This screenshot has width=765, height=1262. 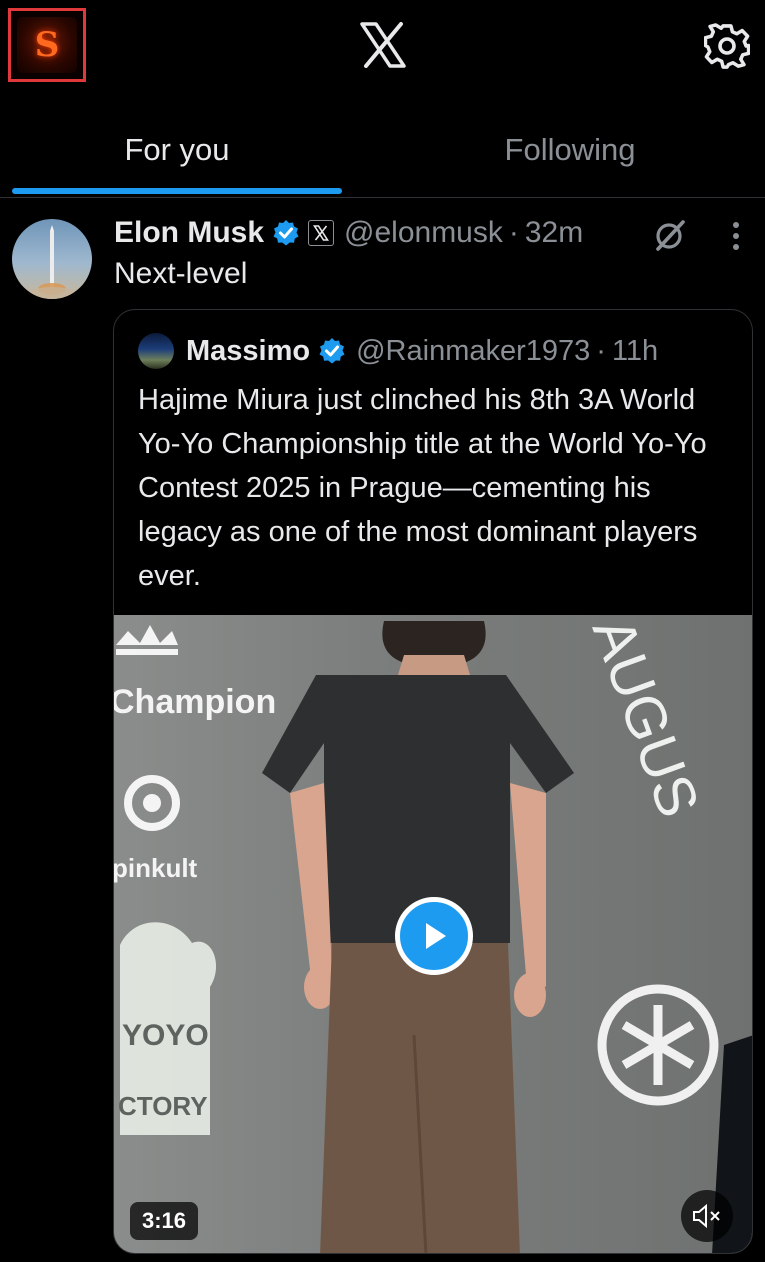 I want to click on affiliate-badge-icon, so click(x=321, y=233).